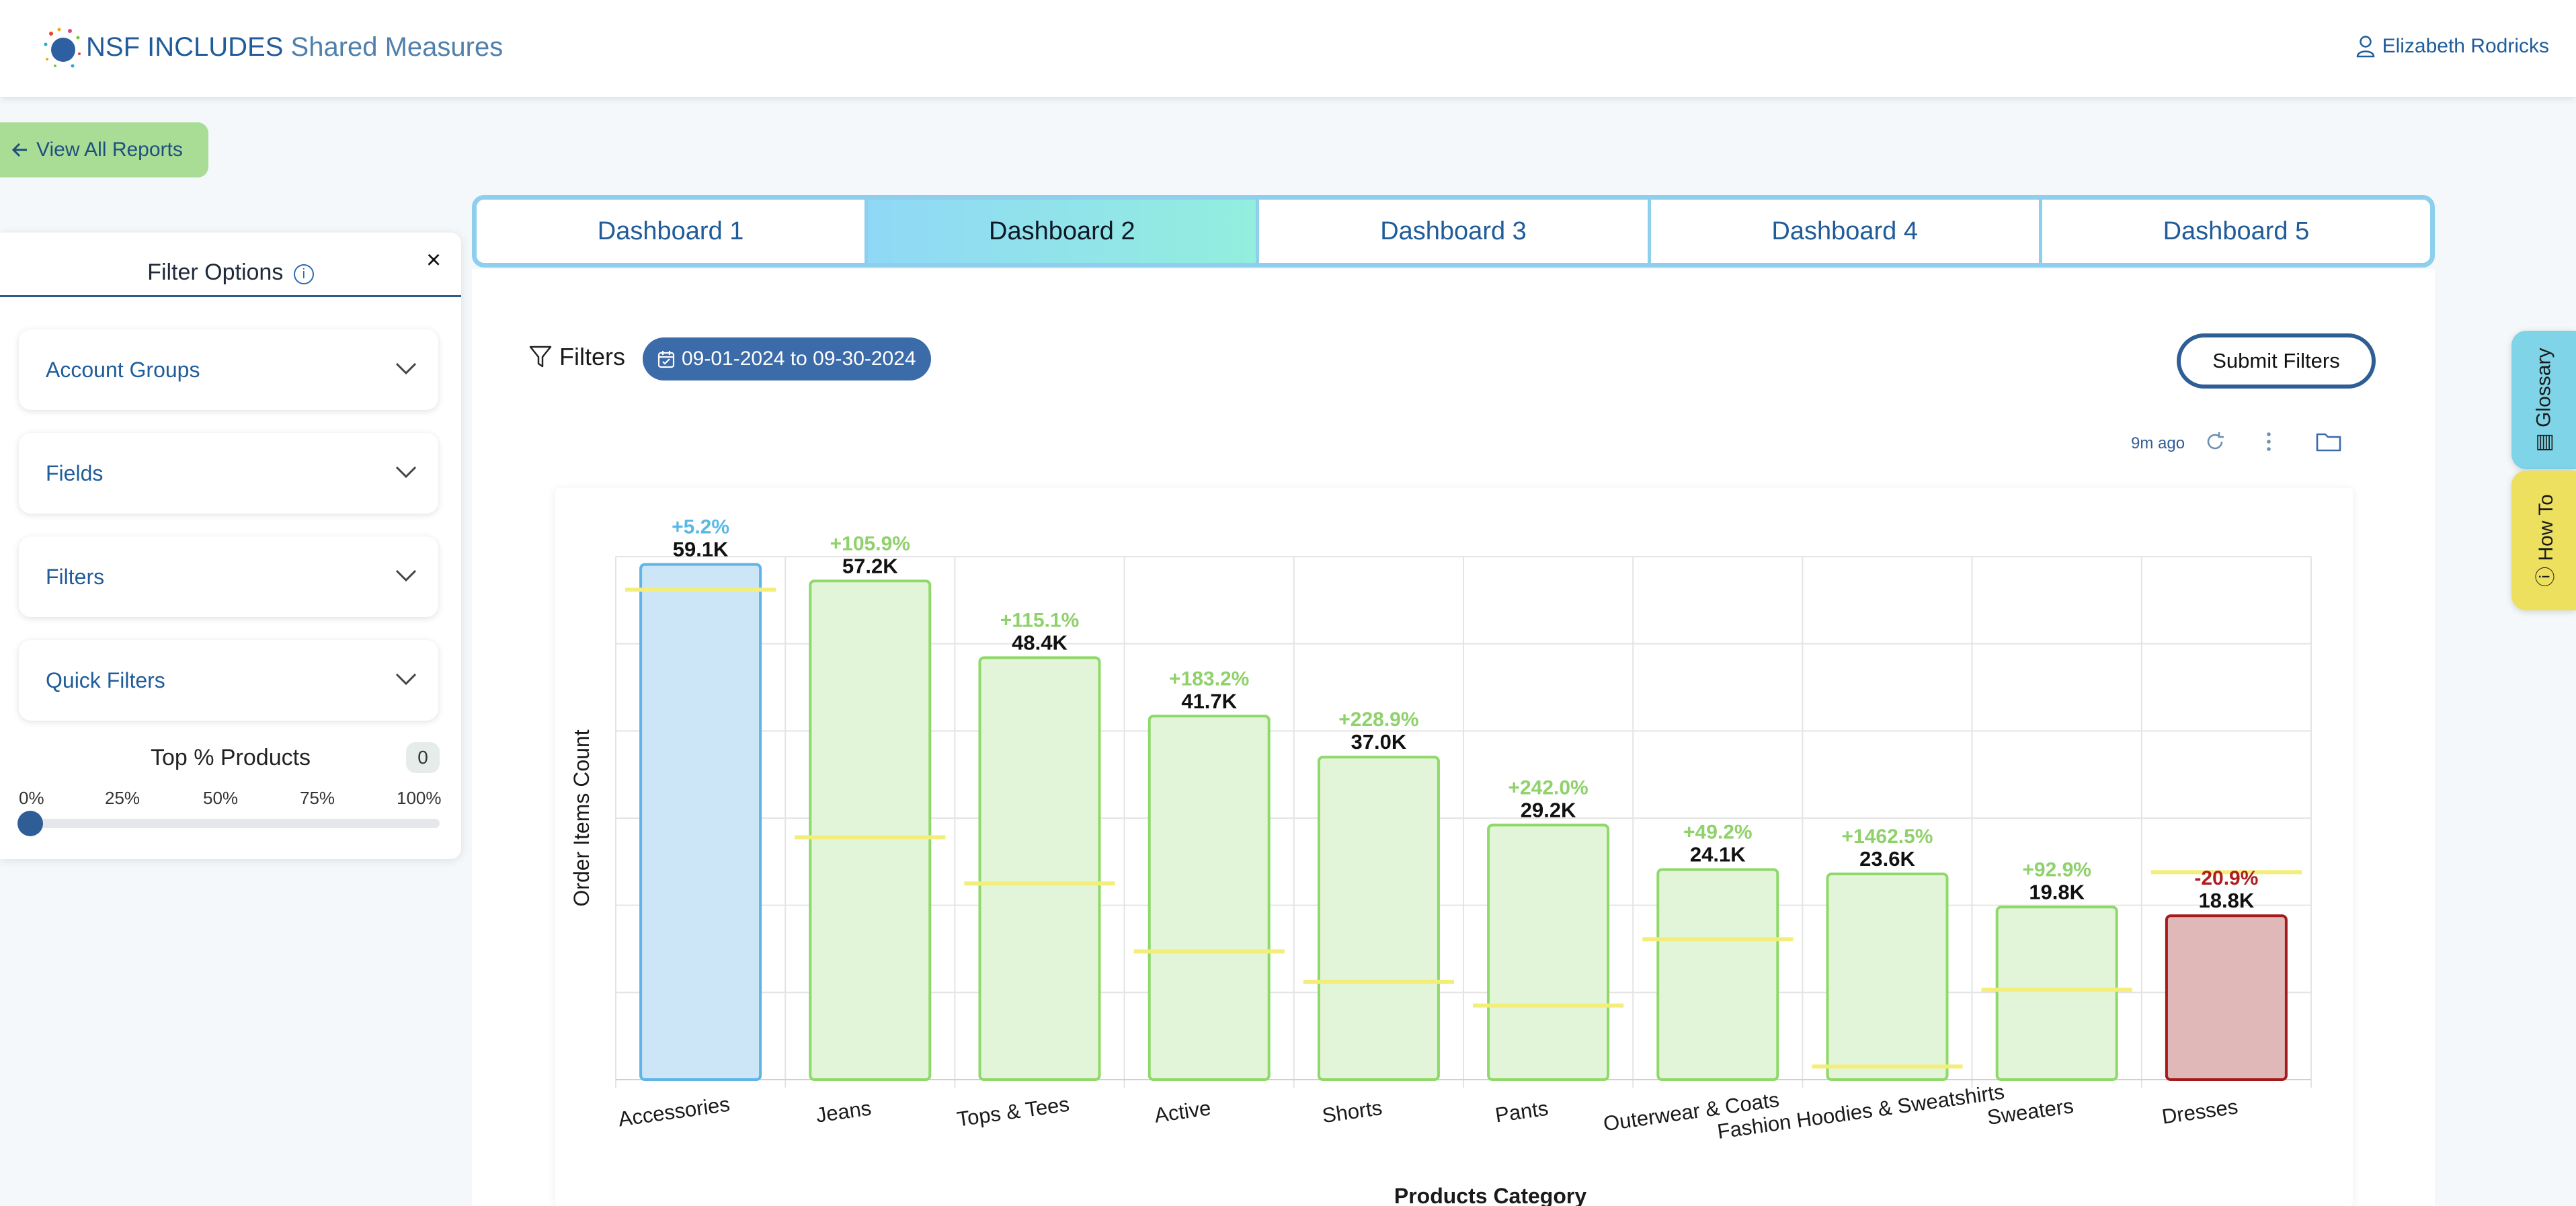 This screenshot has height=1206, width=2576. I want to click on how-to-text: How To, so click(2546, 527).